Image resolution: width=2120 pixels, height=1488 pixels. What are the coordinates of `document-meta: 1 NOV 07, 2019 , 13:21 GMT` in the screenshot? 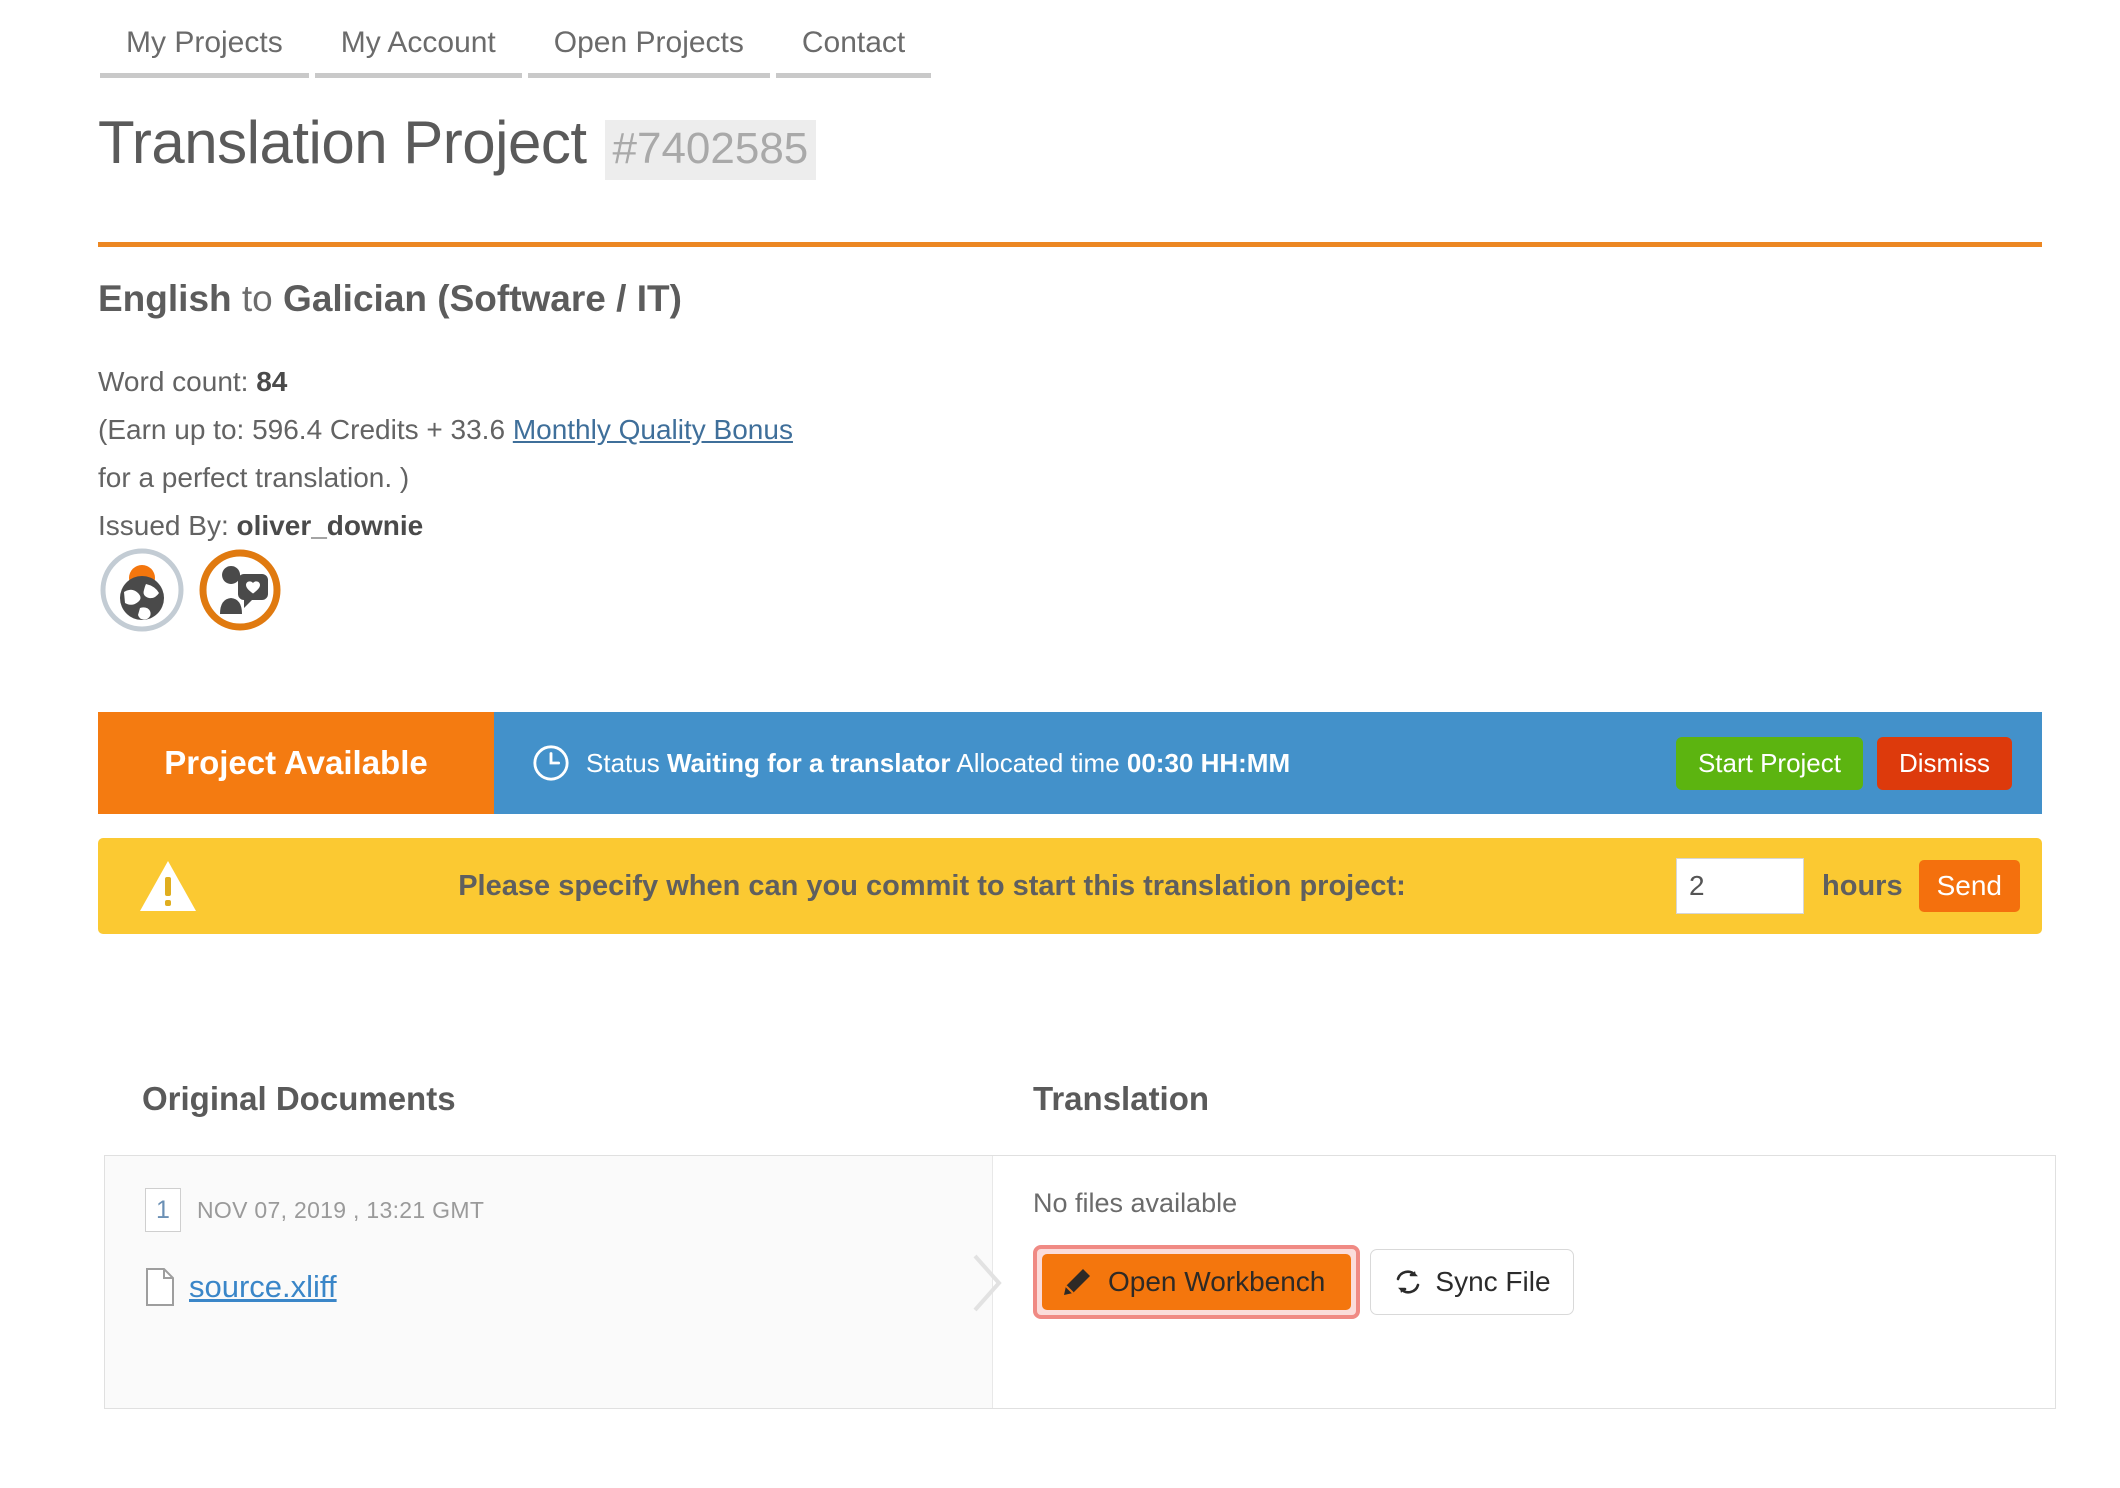 It's located at (568, 1210).